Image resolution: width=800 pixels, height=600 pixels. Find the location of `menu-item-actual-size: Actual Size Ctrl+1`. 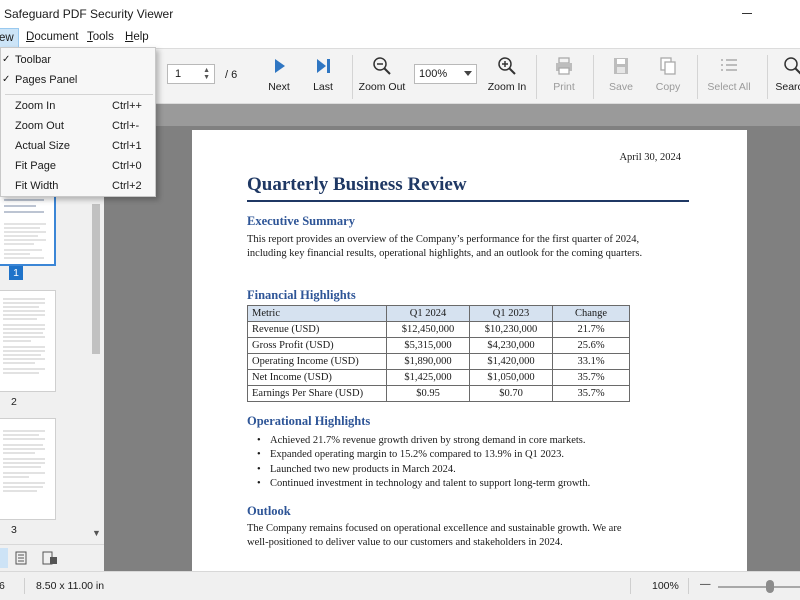

menu-item-actual-size: Actual Size Ctrl+1 is located at coordinates (78, 147).